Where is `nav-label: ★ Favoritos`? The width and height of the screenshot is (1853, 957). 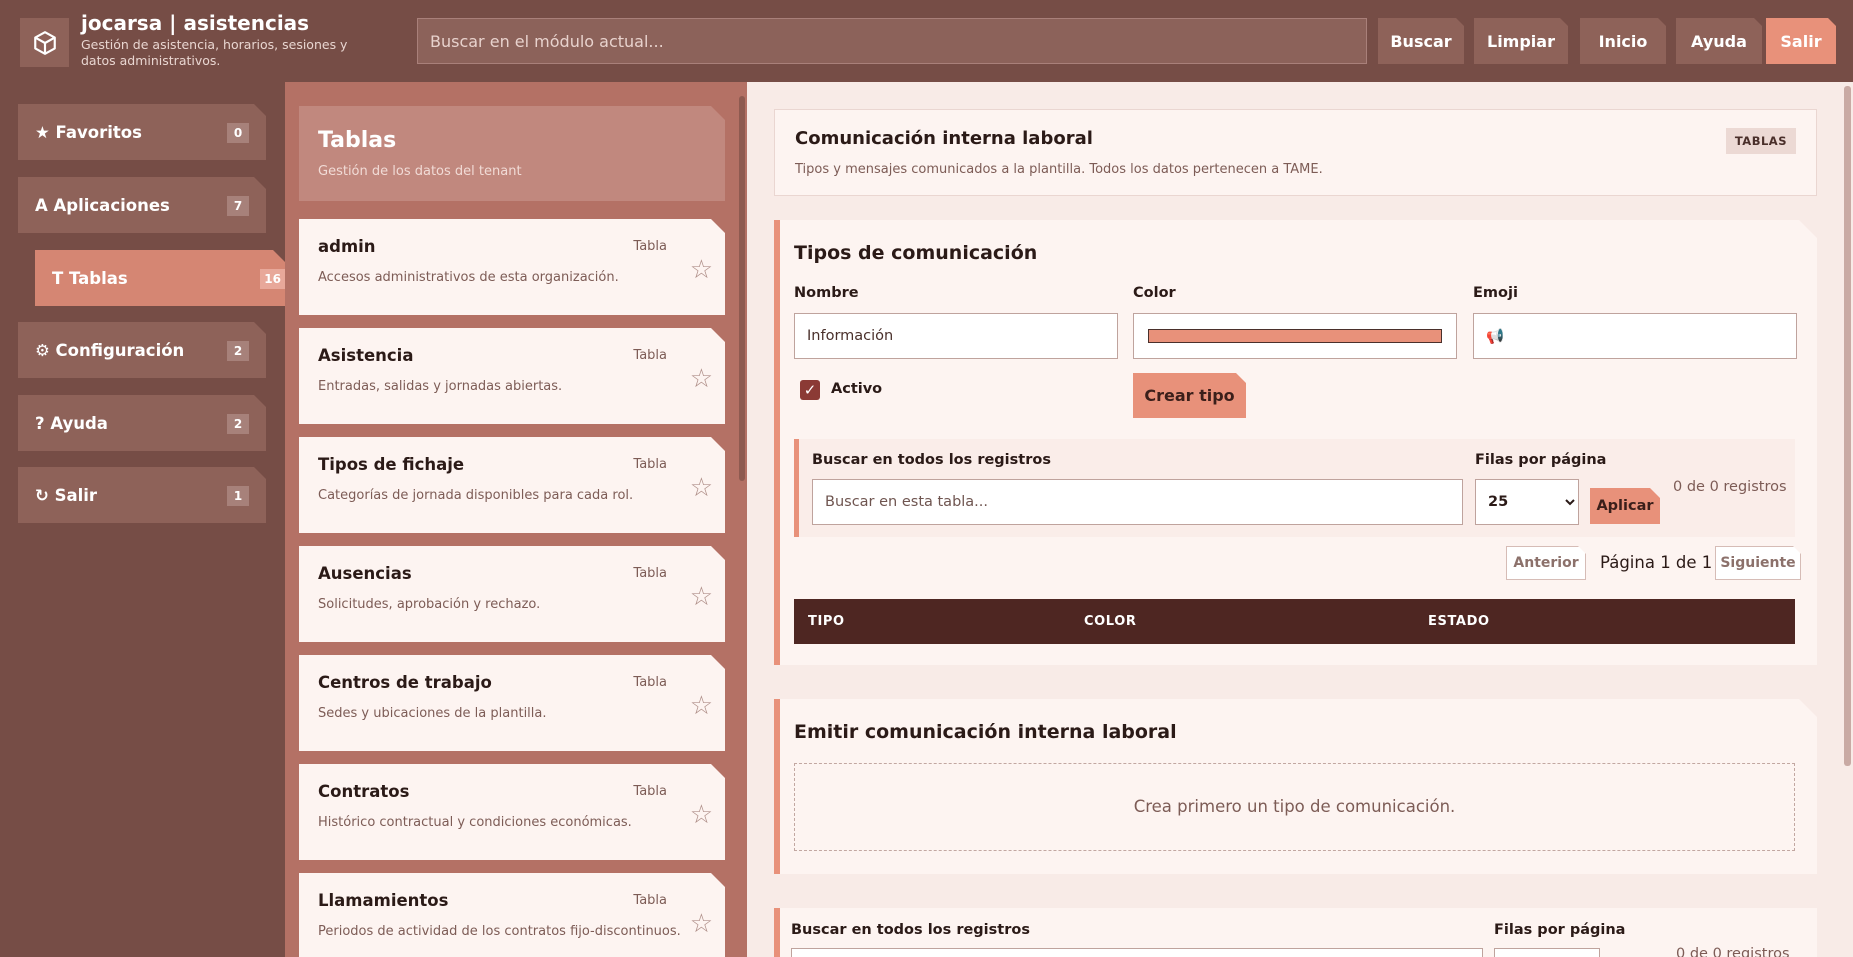 nav-label: ★ Favoritos is located at coordinates (88, 132).